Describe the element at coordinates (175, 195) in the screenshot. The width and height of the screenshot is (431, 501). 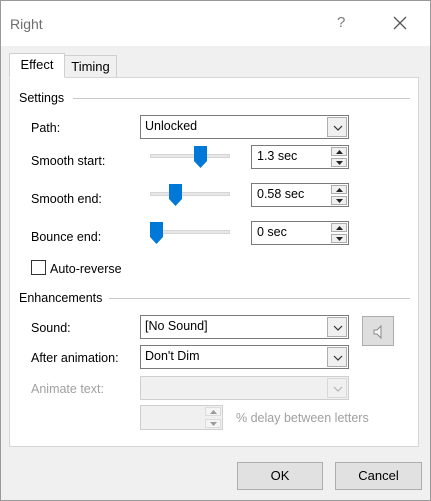
I see `smooth-end-slider-thumb` at that location.